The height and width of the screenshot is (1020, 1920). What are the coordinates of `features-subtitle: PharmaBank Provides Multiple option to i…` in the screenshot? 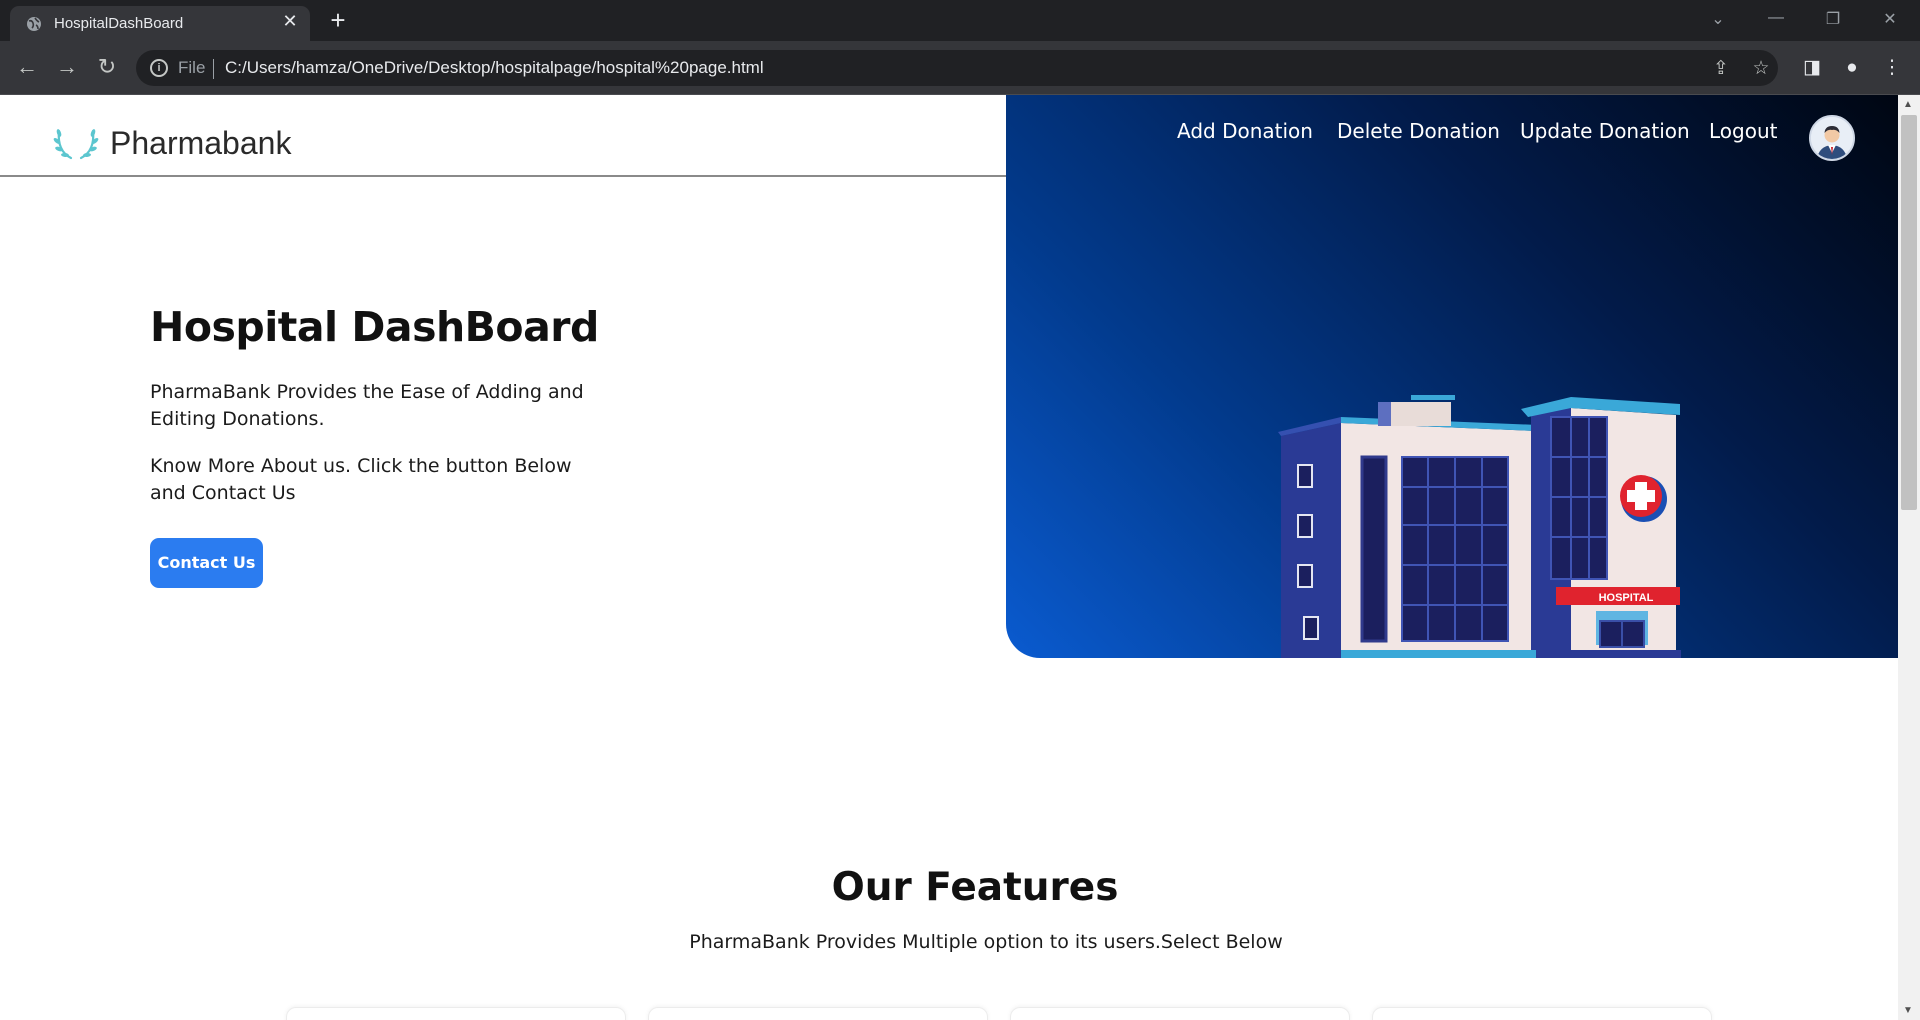 It's located at (986, 942).